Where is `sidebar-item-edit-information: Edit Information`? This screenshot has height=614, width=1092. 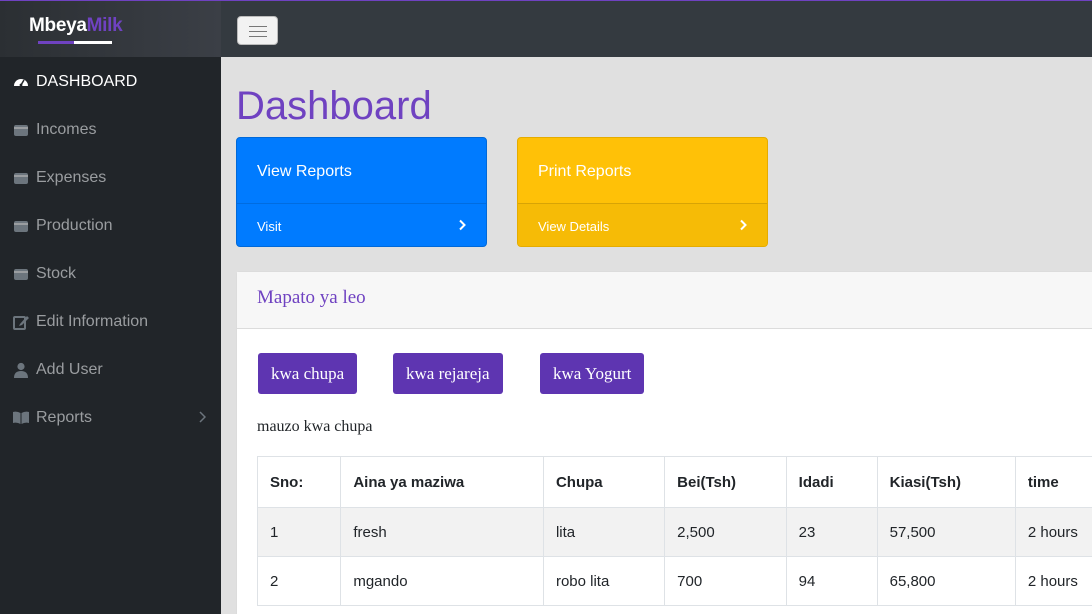
sidebar-item-edit-information: Edit Information is located at coordinates (110, 322).